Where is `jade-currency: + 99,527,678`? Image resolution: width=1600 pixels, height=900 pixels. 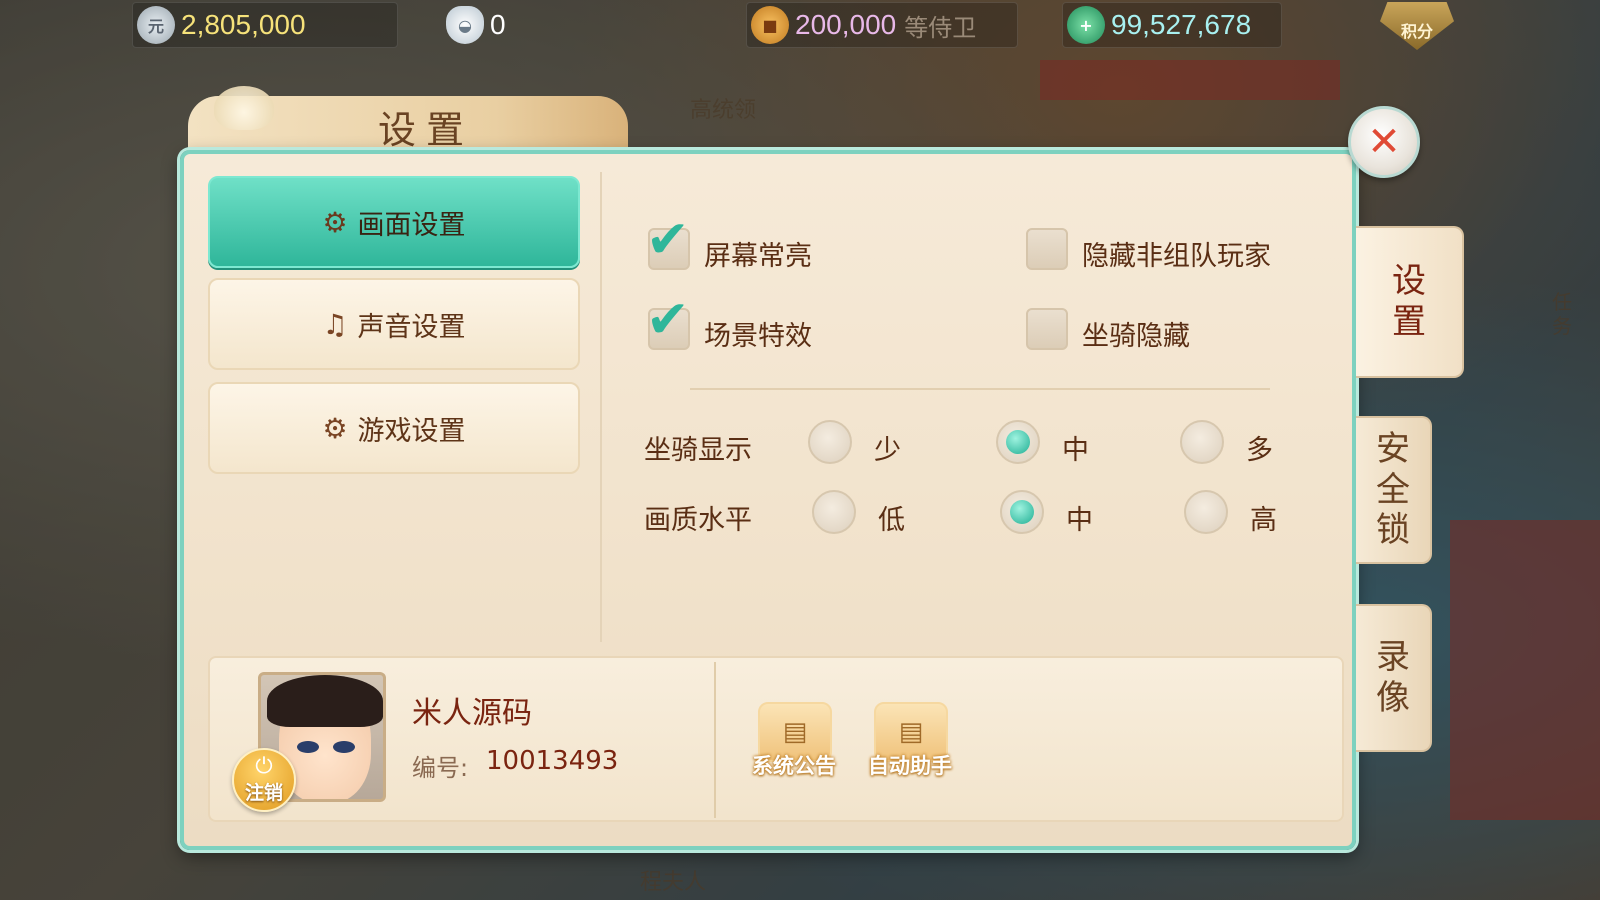
jade-currency: + 99,527,678 is located at coordinates (1172, 25).